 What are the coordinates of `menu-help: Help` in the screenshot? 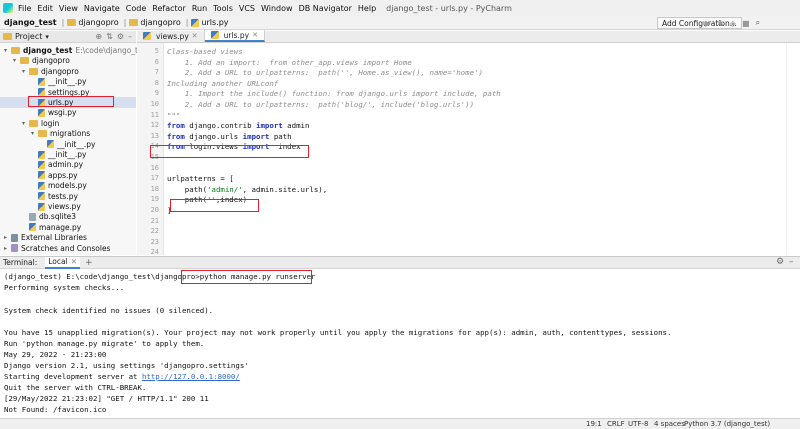 It's located at (367, 8).